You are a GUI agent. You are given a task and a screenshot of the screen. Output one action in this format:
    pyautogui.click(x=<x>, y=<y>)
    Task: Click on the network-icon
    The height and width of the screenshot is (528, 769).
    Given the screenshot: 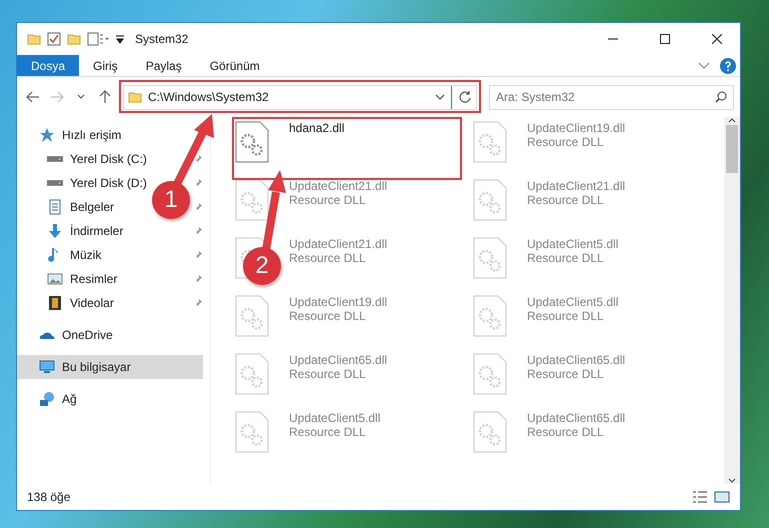 What is the action you would take?
    pyautogui.click(x=47, y=399)
    